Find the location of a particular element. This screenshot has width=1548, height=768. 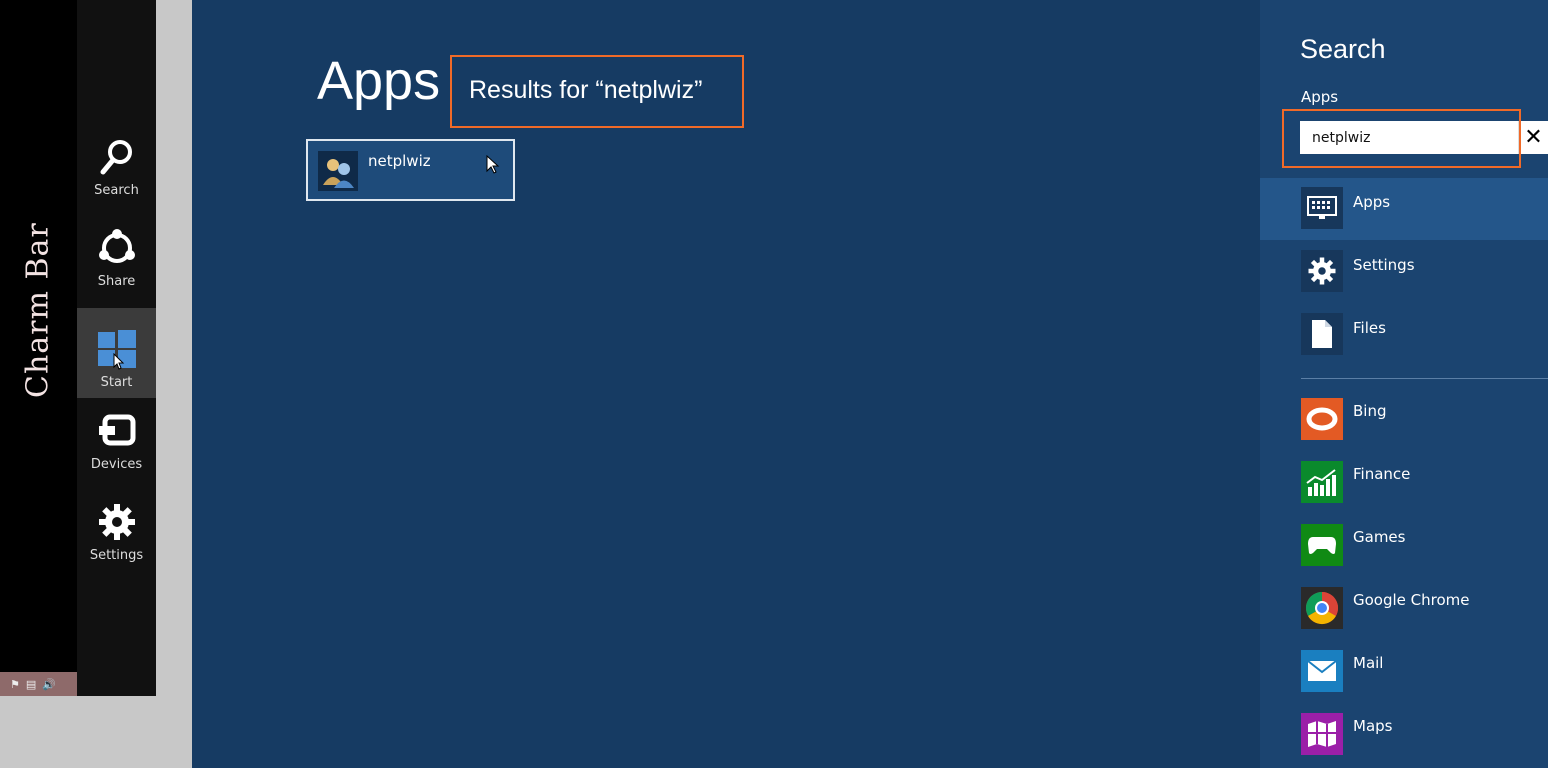

games-icon is located at coordinates (1322, 545).